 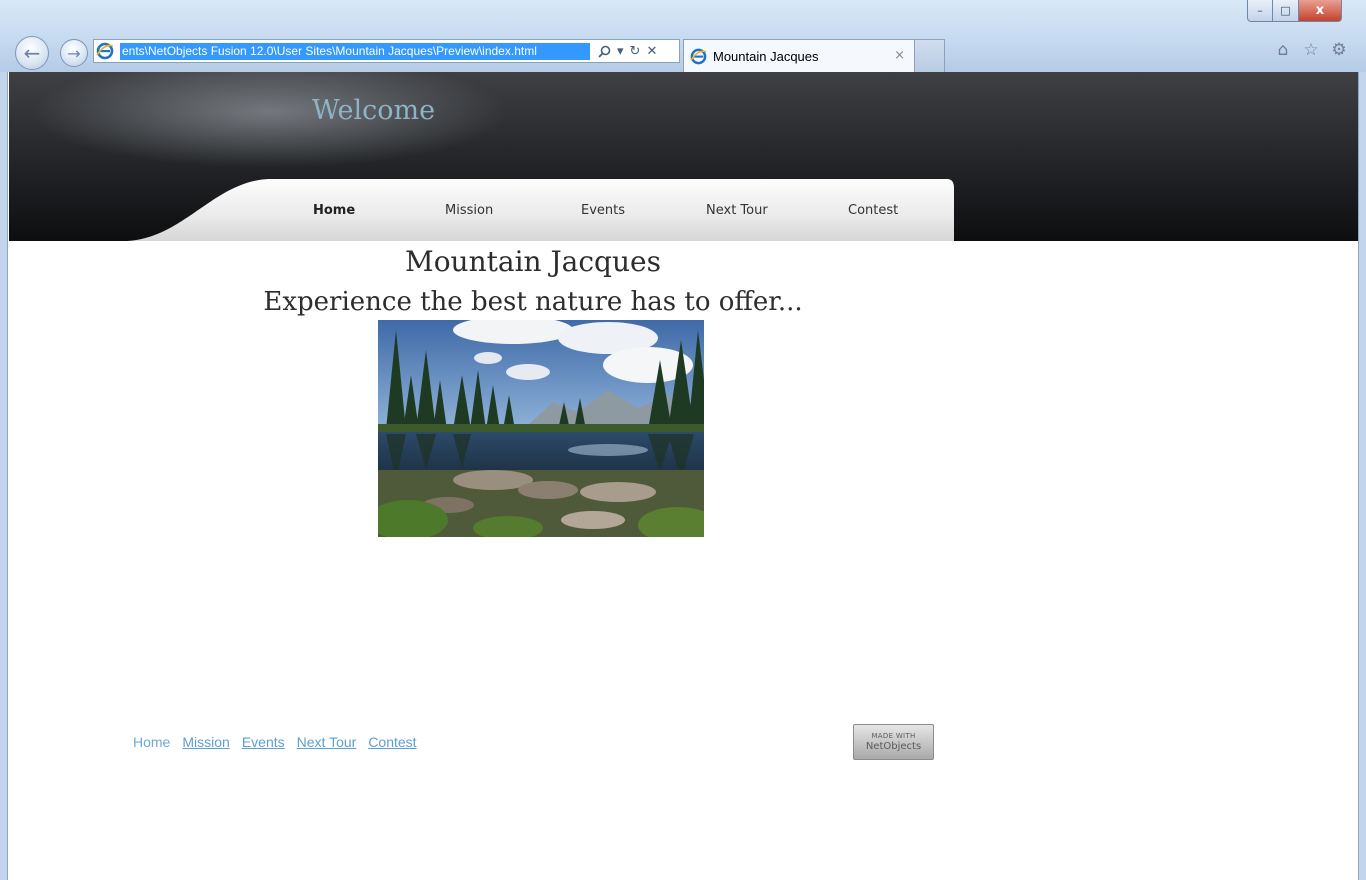 What do you see at coordinates (893, 746) in the screenshot?
I see `badge-bottom-text: NetObjects` at bounding box center [893, 746].